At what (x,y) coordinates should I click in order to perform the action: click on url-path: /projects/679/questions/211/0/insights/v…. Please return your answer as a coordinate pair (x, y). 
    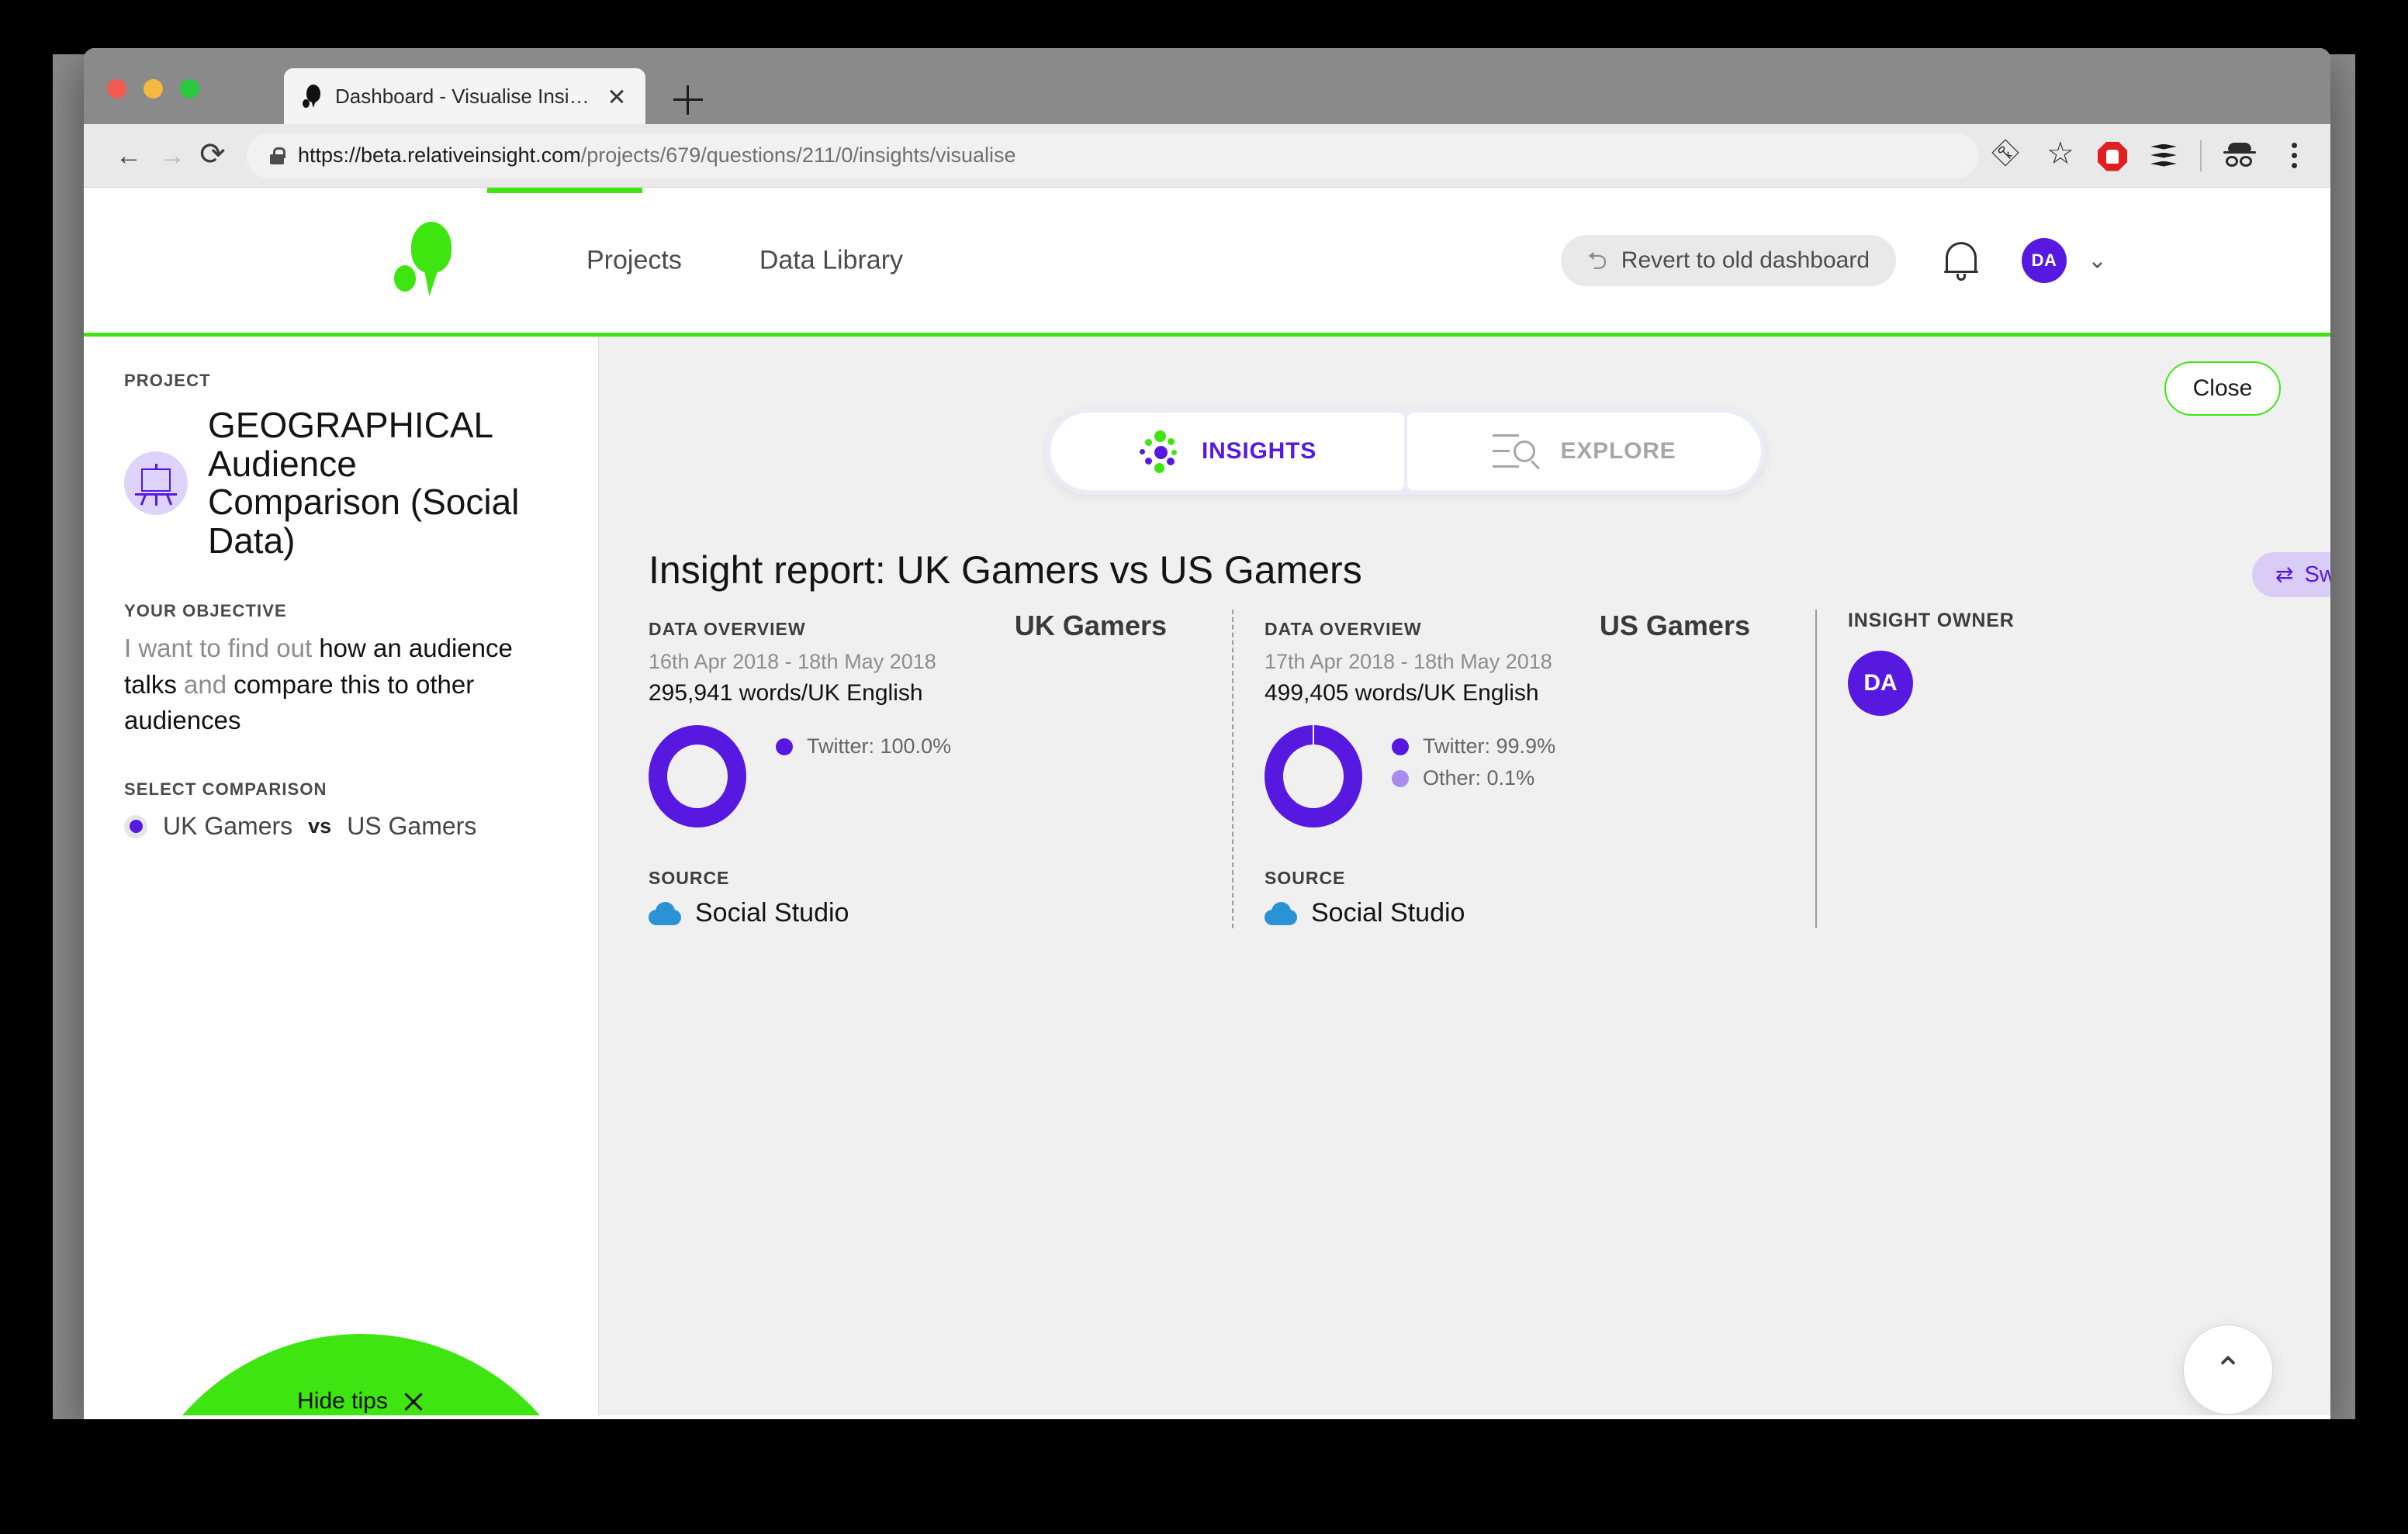
    Looking at the image, I should click on (798, 155).